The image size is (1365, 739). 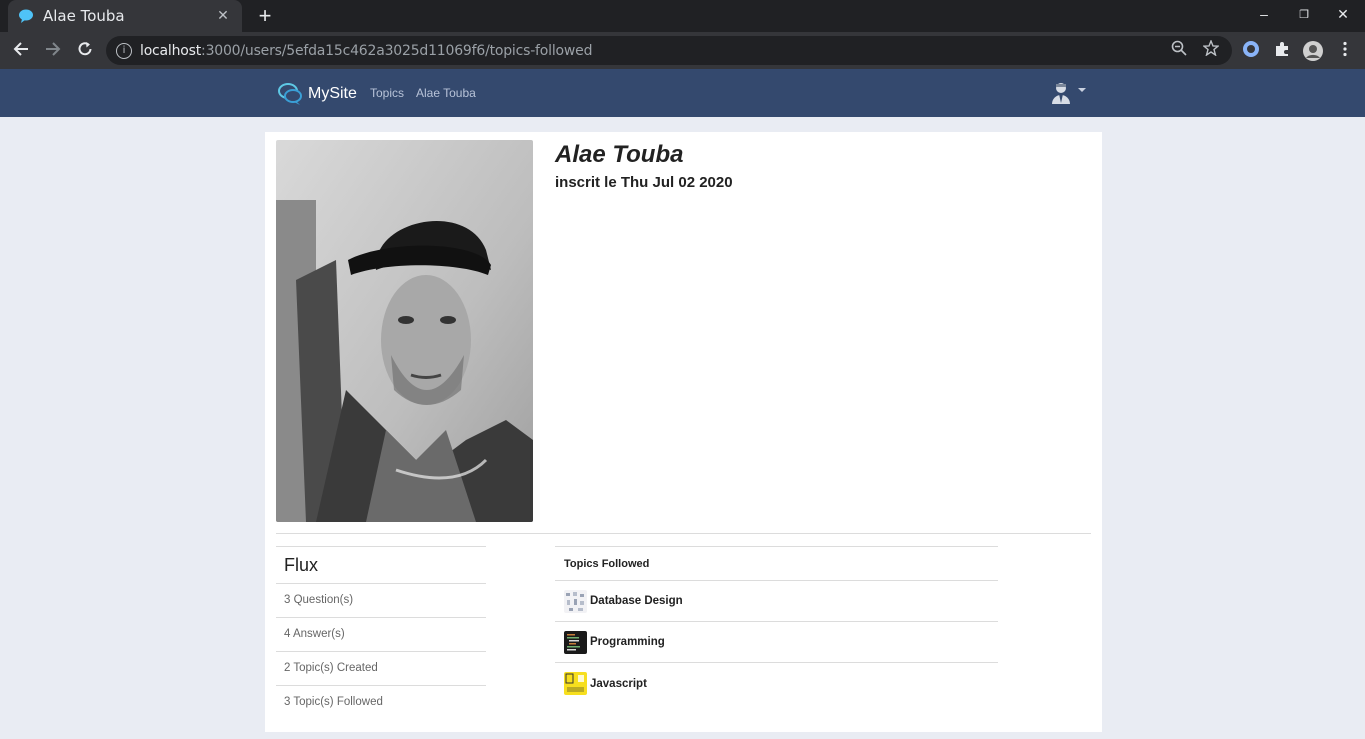 What do you see at coordinates (1343, 14) in the screenshot?
I see `window-close-button: ✕` at bounding box center [1343, 14].